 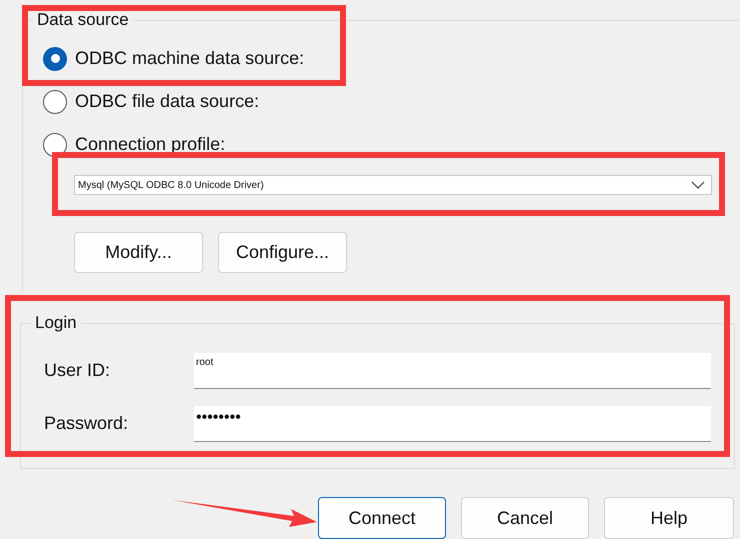 I want to click on radio-label: ODBC file data source:, so click(x=167, y=101).